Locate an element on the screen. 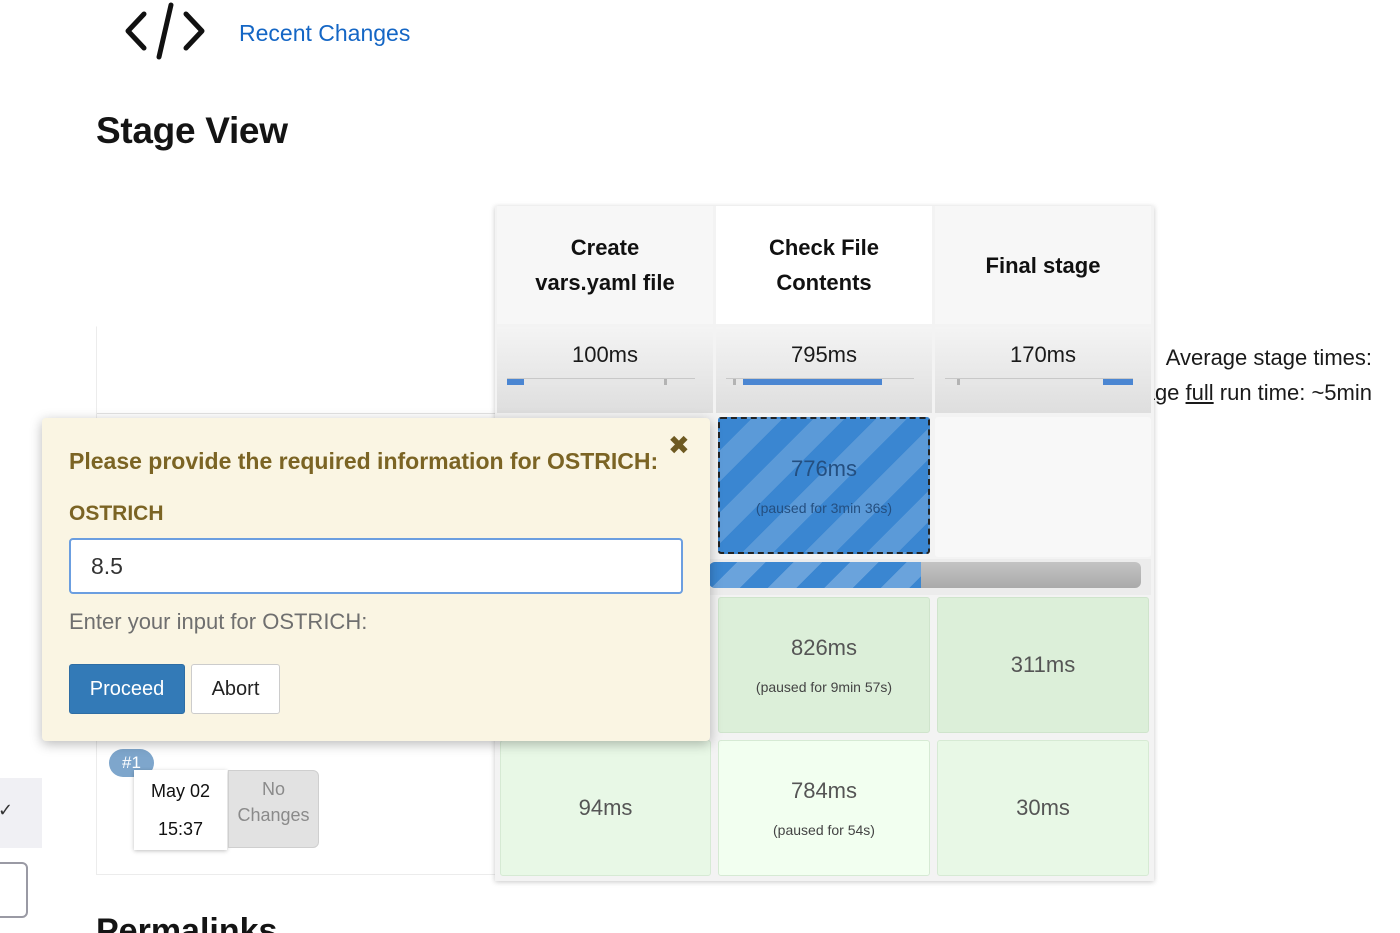 The image size is (1400, 933). stage-cell: 784ms (paused for 54s) is located at coordinates (824, 808).